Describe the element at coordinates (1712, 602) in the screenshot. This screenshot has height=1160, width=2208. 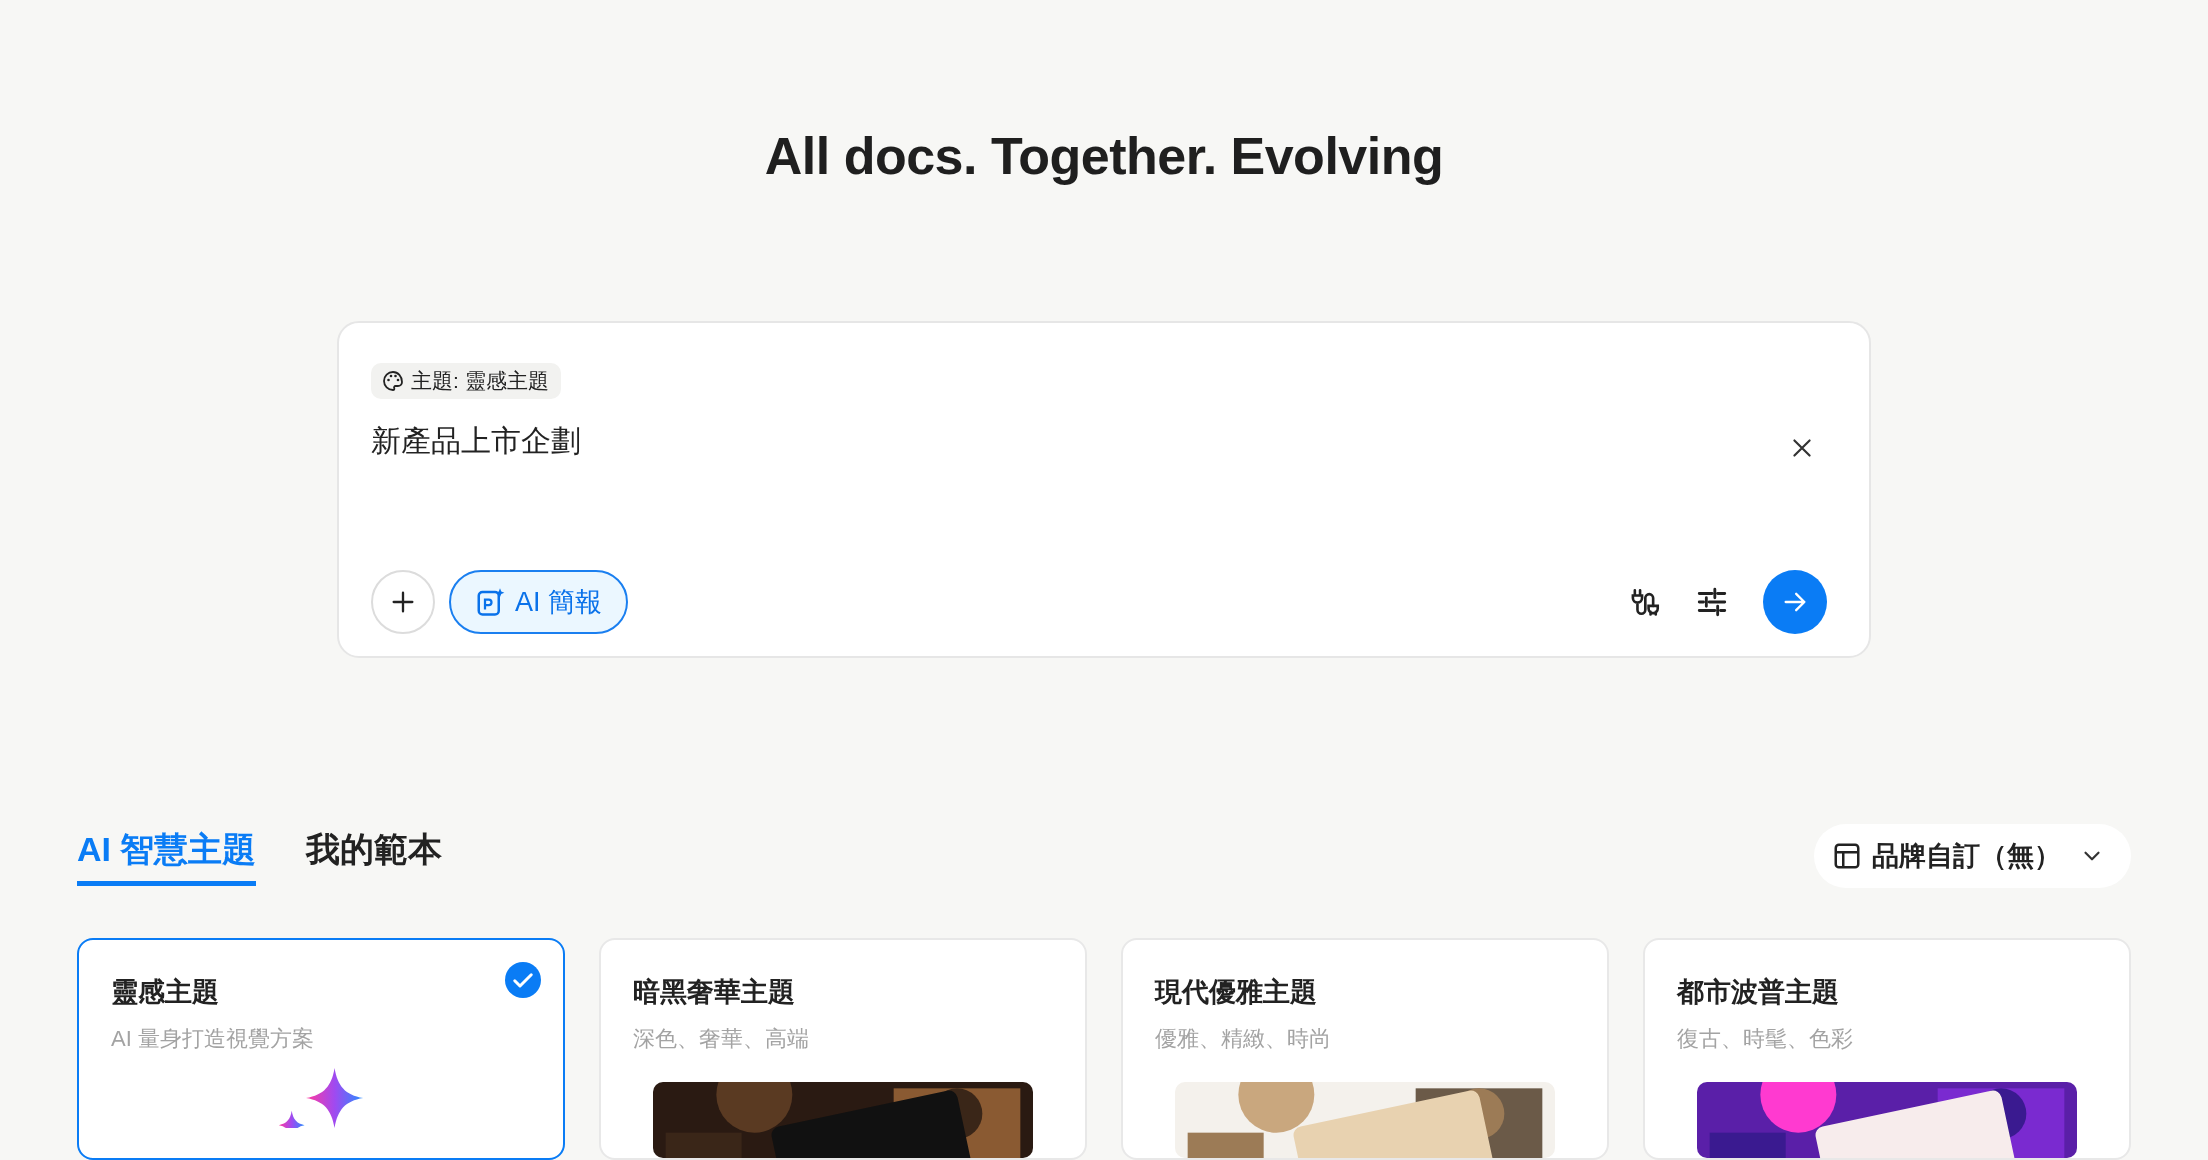
I see `settings-sliders-icon` at that location.